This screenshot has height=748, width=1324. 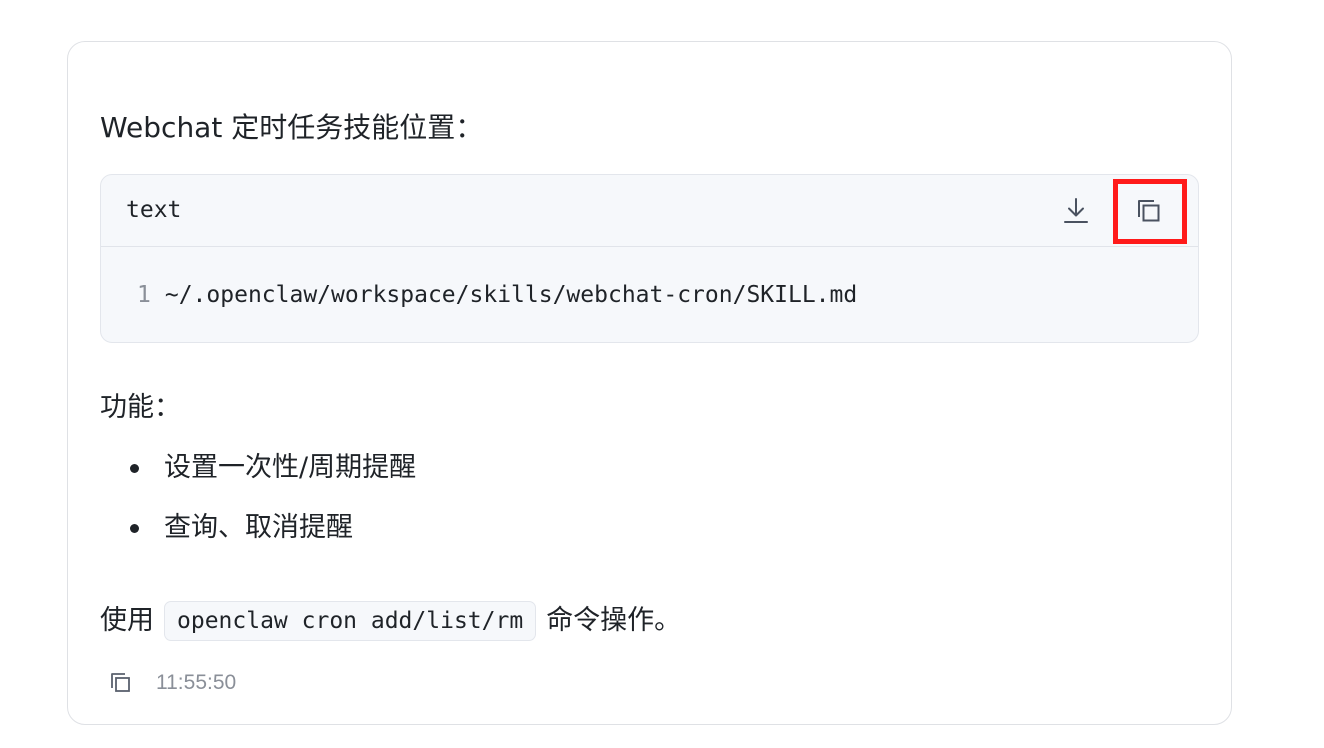 I want to click on intro-text: Webchat 定时任务技能位置：, so click(x=292, y=127).